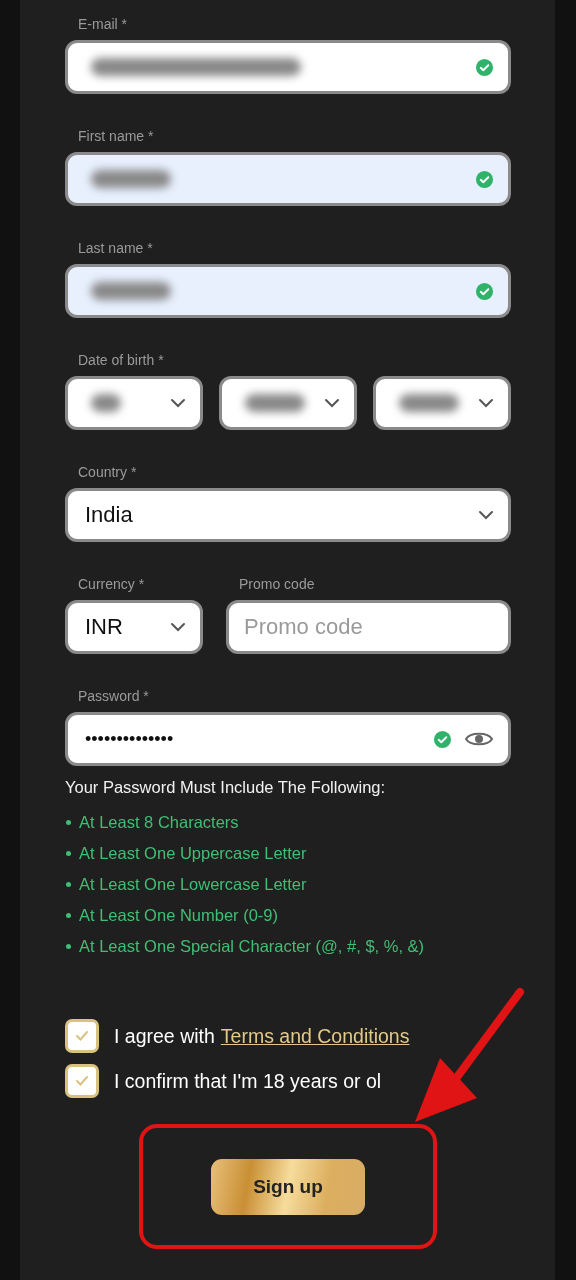 This screenshot has width=576, height=1280. I want to click on dropdown-field: India, so click(288, 515).